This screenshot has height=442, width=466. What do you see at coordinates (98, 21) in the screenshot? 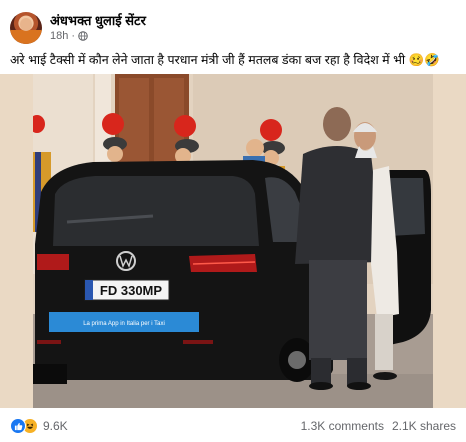
I see `page-name-link: अंधभक्त धुलाई सेंटर` at bounding box center [98, 21].